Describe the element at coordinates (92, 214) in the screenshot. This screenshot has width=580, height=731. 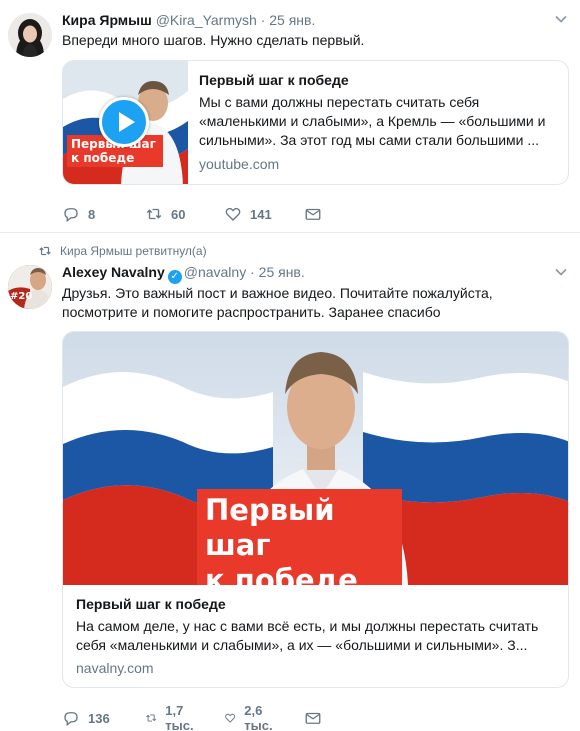
I see `reply-count: 8` at that location.